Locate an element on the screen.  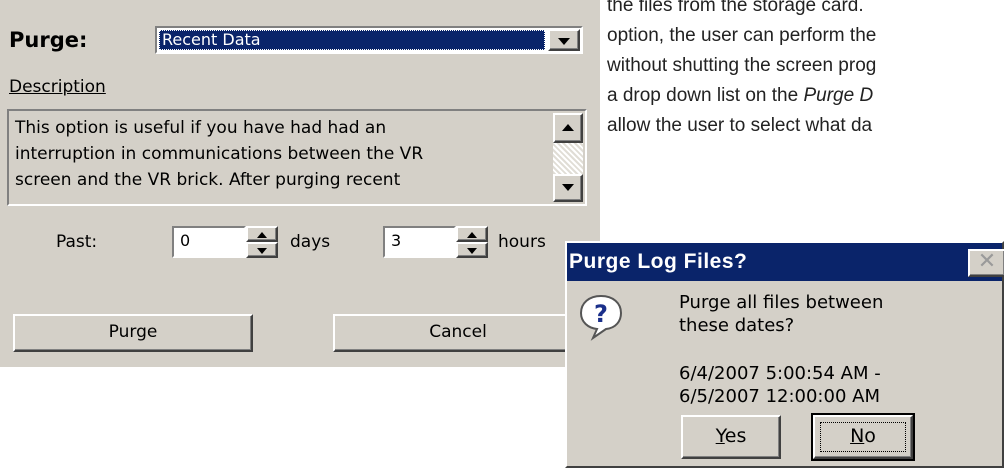
message-text: Purge all files between these dates? is located at coordinates (839, 314).